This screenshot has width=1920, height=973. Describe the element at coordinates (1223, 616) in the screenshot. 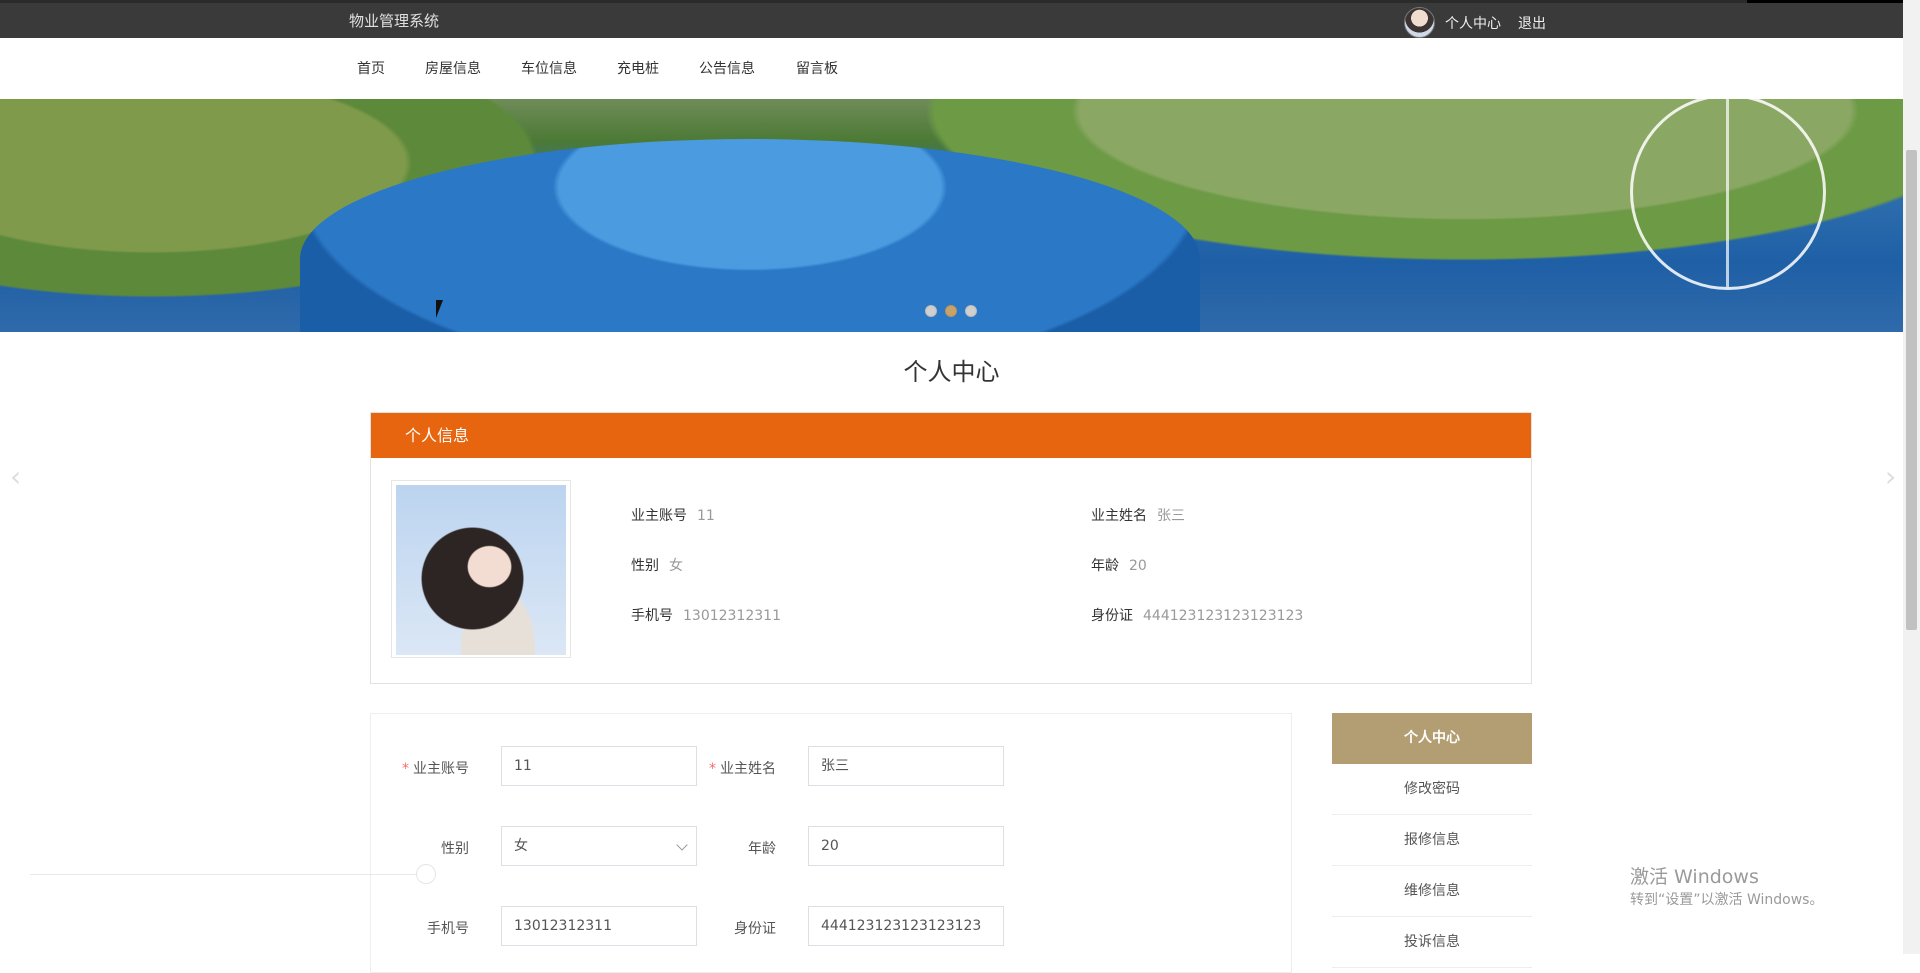

I see `info-id-value: 444123123123123123` at that location.